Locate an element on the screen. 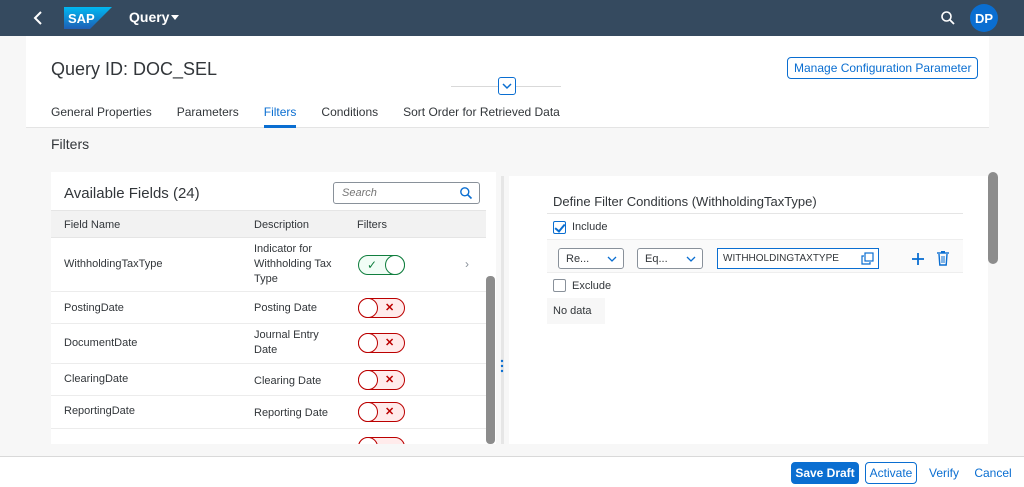 This screenshot has height=487, width=1024. value-input is located at coordinates (786, 258).